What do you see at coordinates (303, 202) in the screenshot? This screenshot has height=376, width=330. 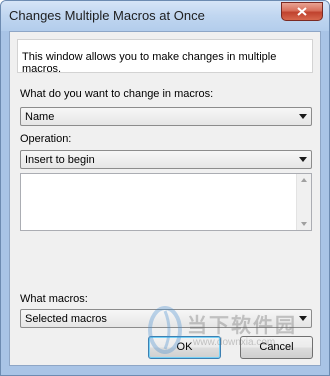 I see `vertical-scrollbar` at bounding box center [303, 202].